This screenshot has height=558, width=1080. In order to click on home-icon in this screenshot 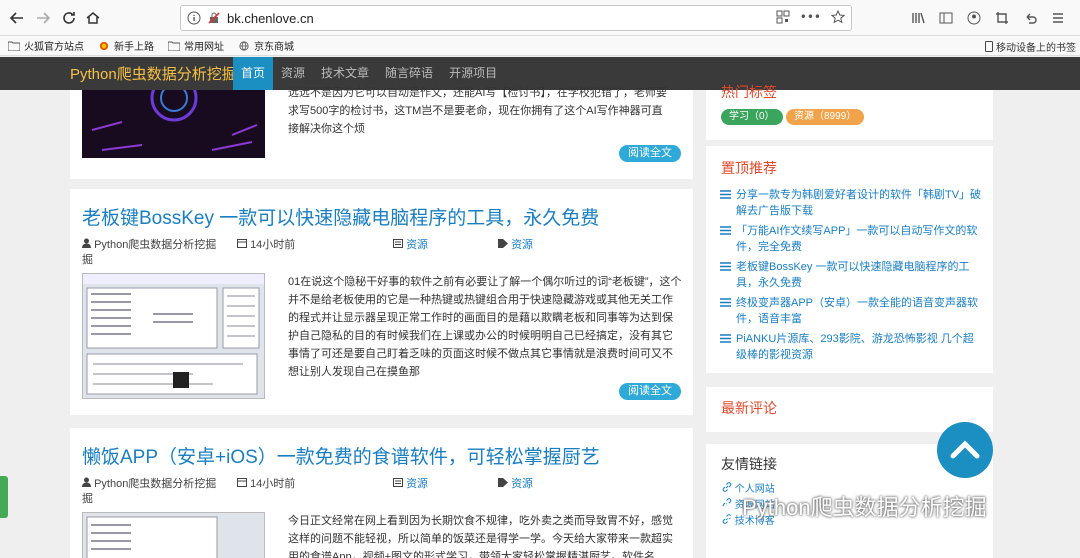, I will do `click(93, 18)`.